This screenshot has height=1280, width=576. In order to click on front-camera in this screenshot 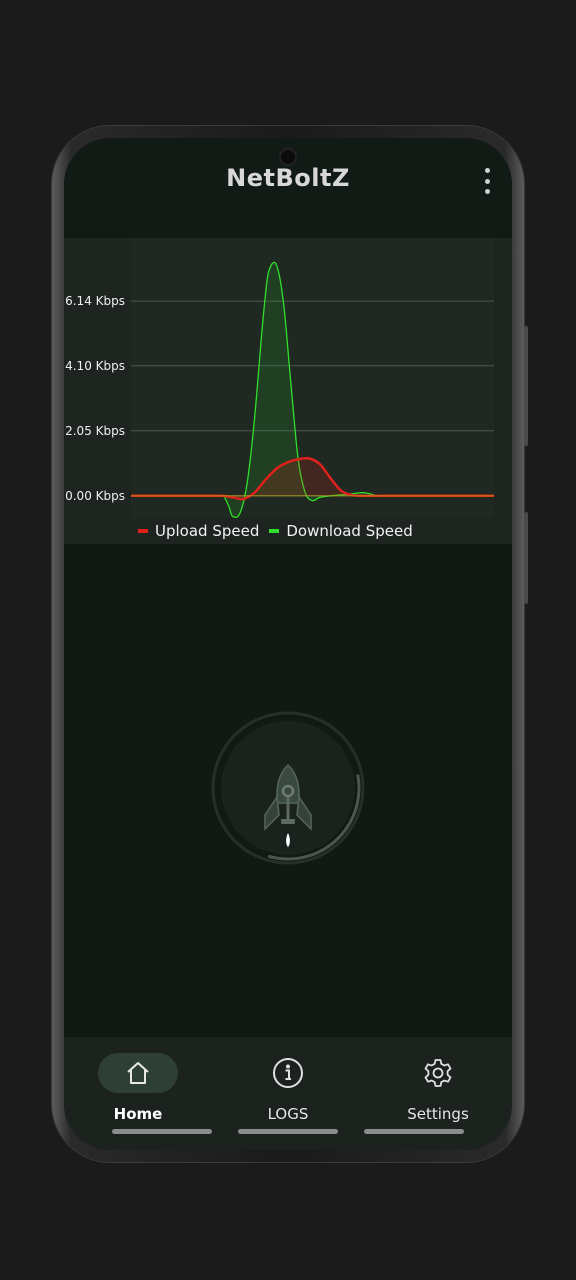, I will do `click(288, 157)`.